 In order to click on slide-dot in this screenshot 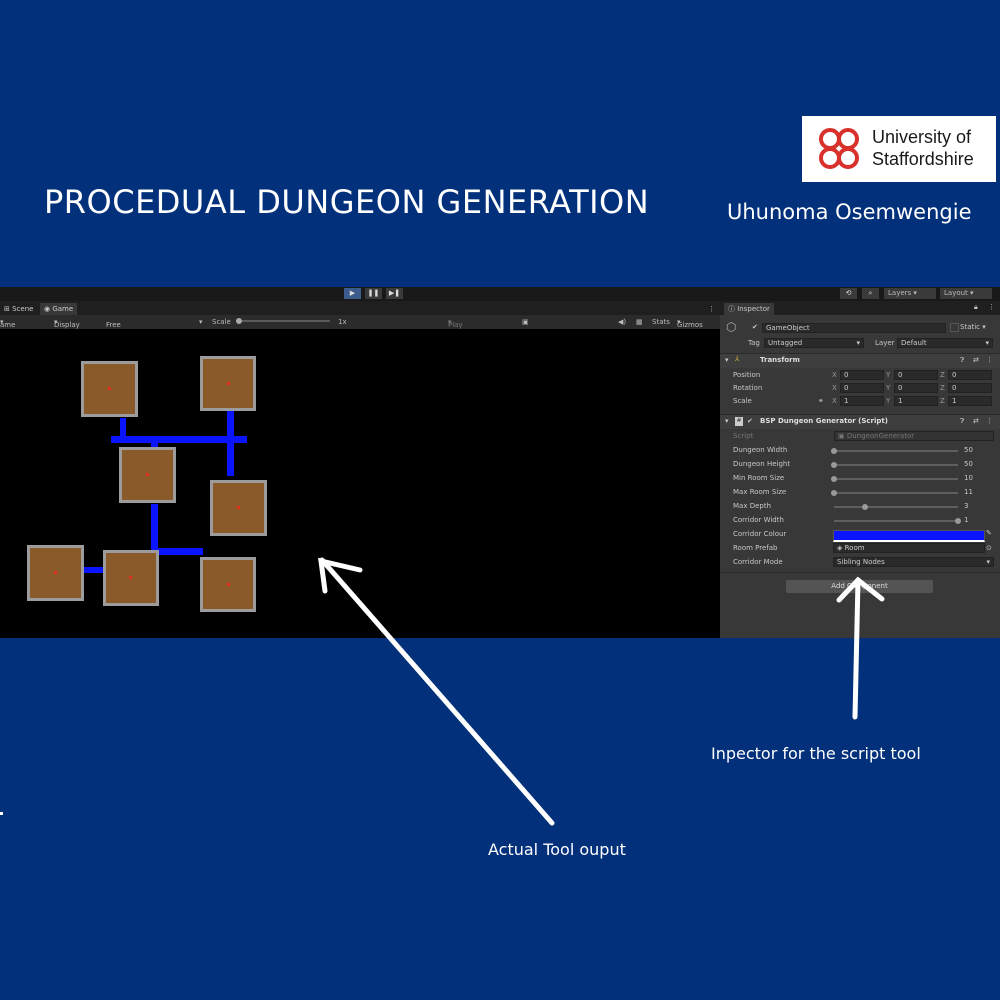, I will do `click(1, 813)`.